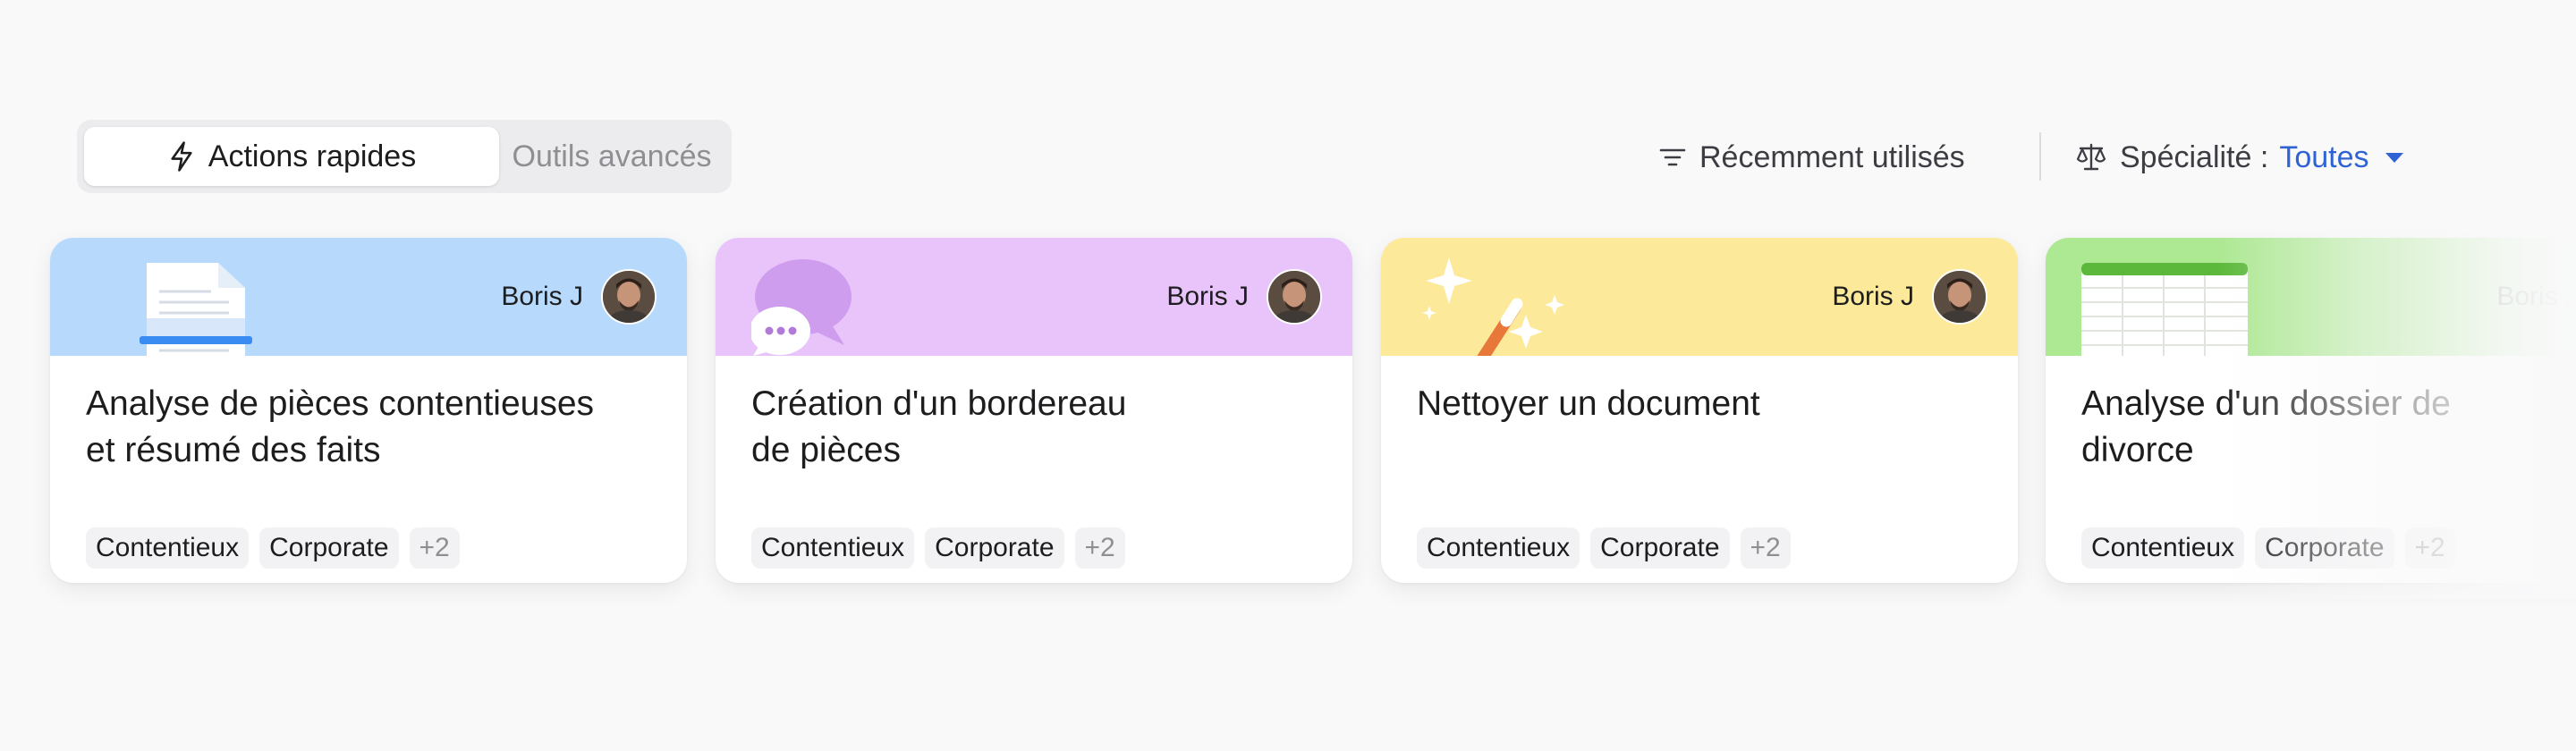  What do you see at coordinates (939, 403) in the screenshot?
I see `card-title-line: Création d'un bordereau` at bounding box center [939, 403].